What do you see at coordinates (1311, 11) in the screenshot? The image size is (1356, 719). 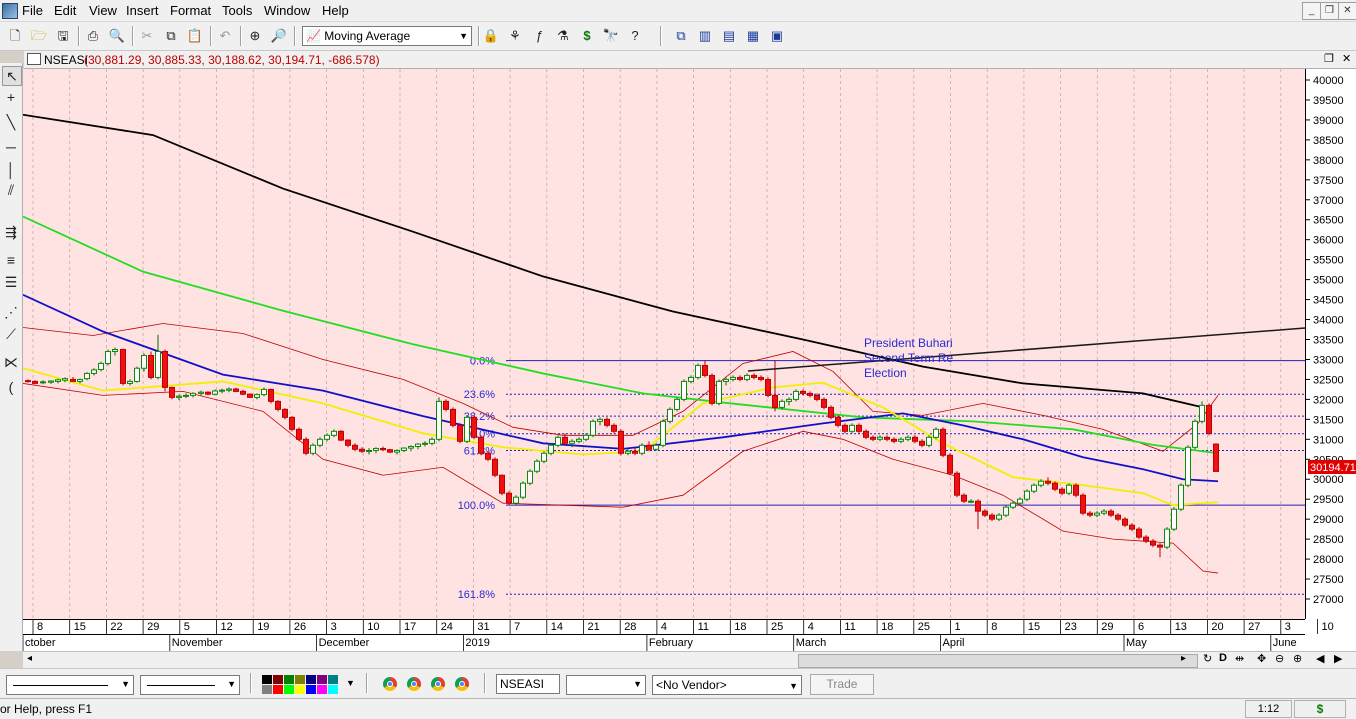 I see `minimize-icon: _` at bounding box center [1311, 11].